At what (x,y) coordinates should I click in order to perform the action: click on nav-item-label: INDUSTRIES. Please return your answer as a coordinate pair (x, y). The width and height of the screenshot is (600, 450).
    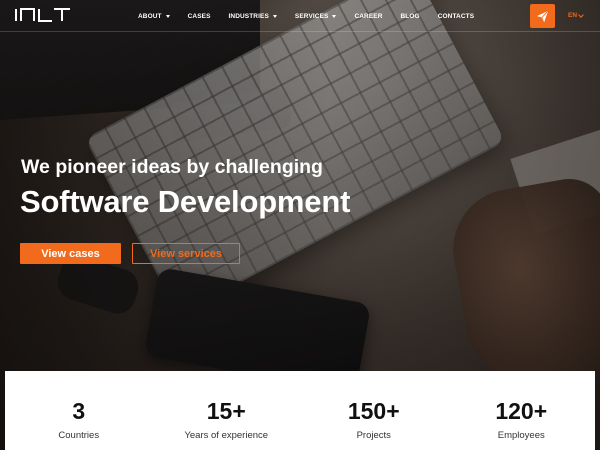
    Looking at the image, I should click on (248, 16).